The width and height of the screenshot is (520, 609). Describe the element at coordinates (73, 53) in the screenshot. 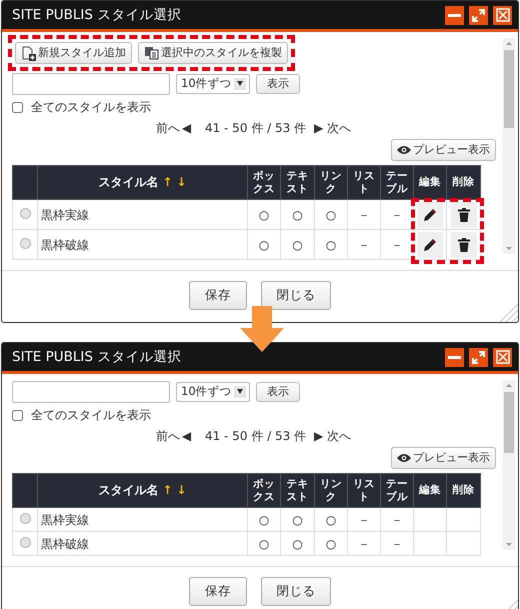

I see `add-style-button: 新規スタイル追加` at that location.